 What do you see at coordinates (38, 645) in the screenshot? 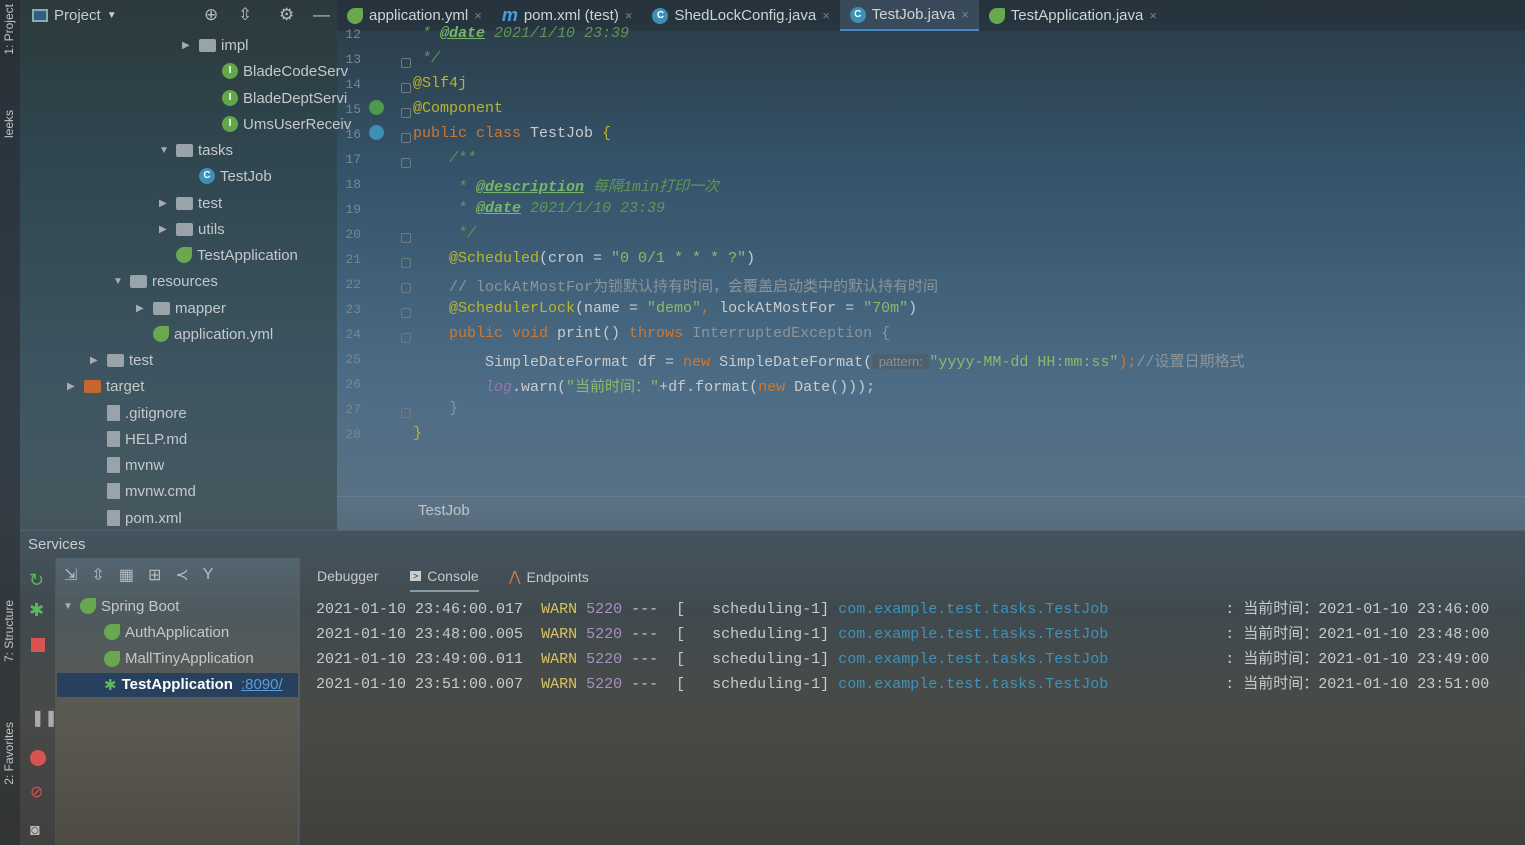
I see `stop-icon` at bounding box center [38, 645].